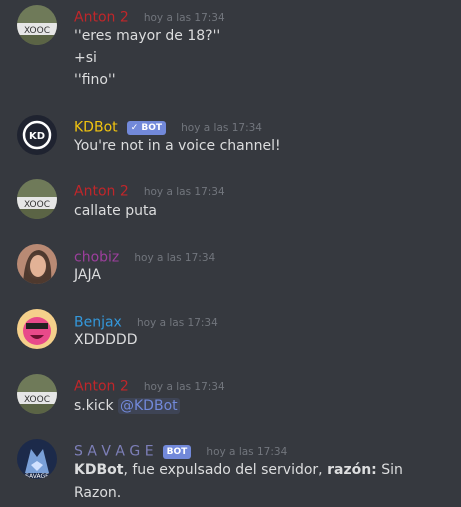 This screenshot has width=461, height=507. What do you see at coordinates (225, 470) in the screenshot?
I see `kick-text: , fue expulsado del servidor,` at bounding box center [225, 470].